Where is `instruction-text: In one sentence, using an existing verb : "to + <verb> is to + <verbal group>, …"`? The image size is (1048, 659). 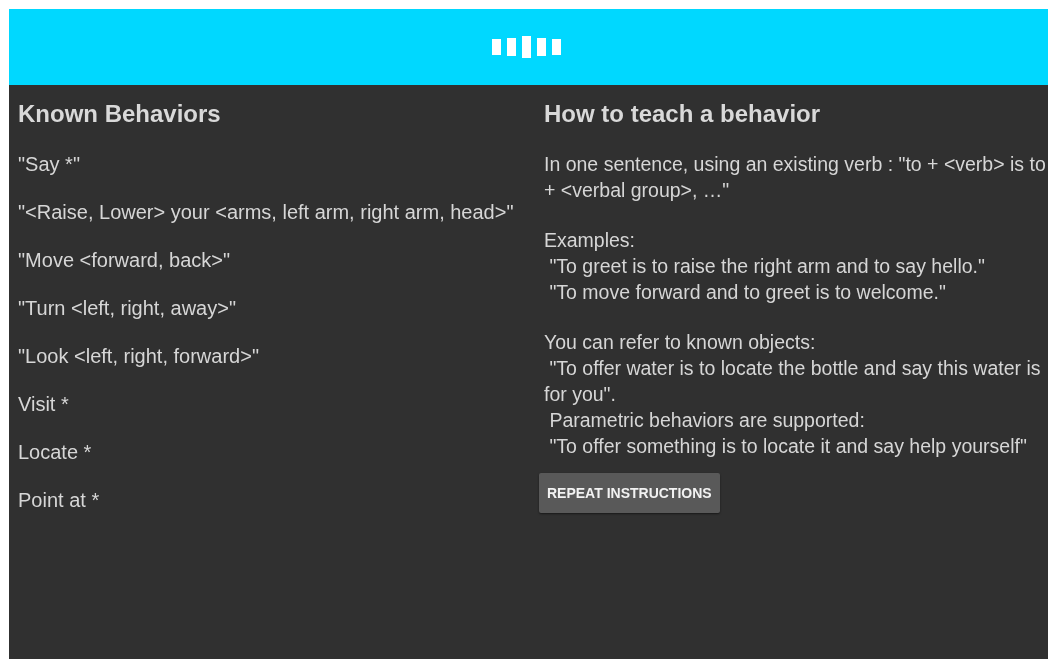
instruction-text: In one sentence, using an existing verb : "to + <verb> is to + <verbal group>, …" is located at coordinates (795, 177).